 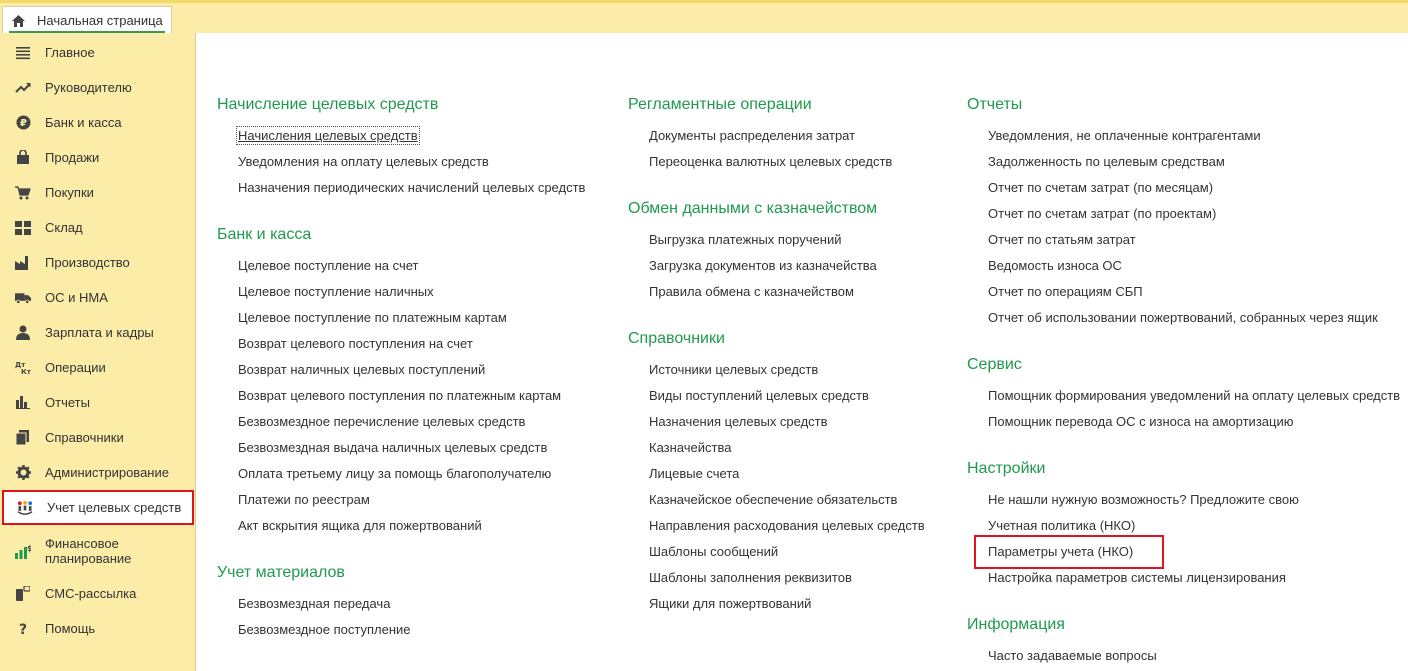 I want to click on group-title-reports: Отчеты, so click(x=995, y=104).